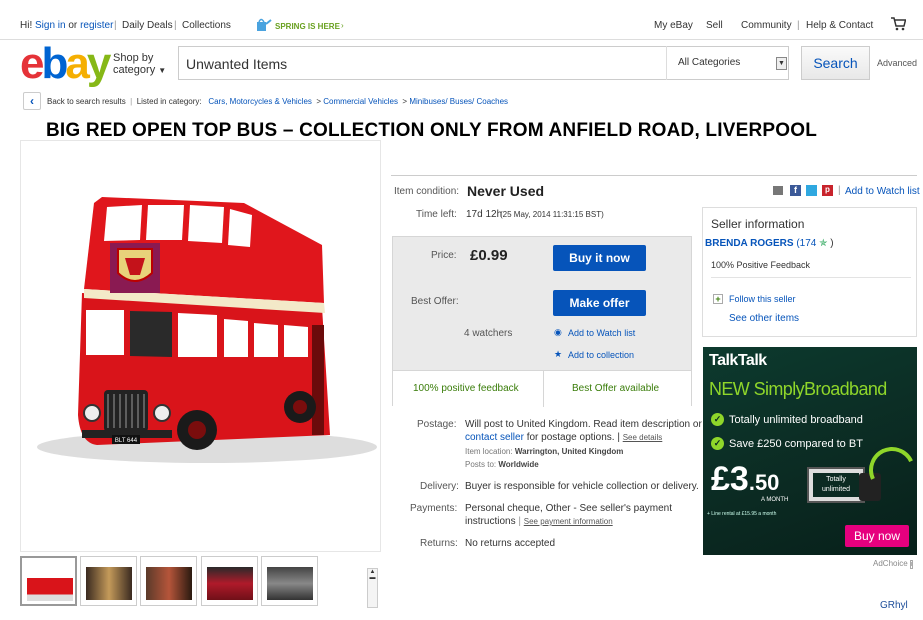  I want to click on email-share-icon, so click(778, 190).